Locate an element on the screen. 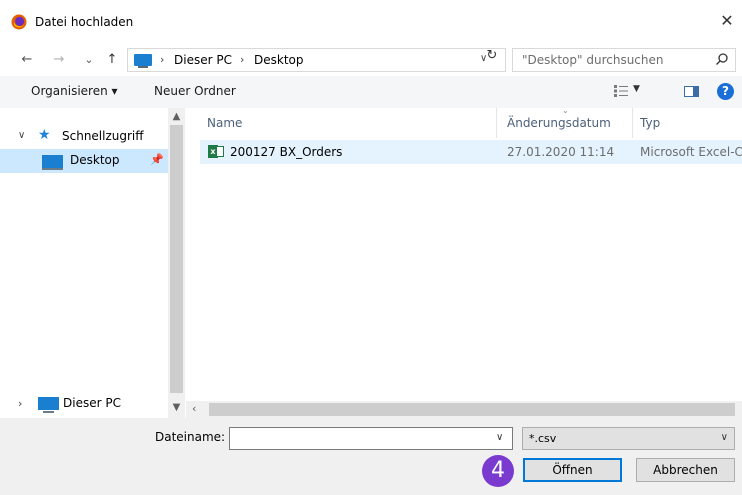  filetype-select: *.csv ∨ is located at coordinates (628, 438).